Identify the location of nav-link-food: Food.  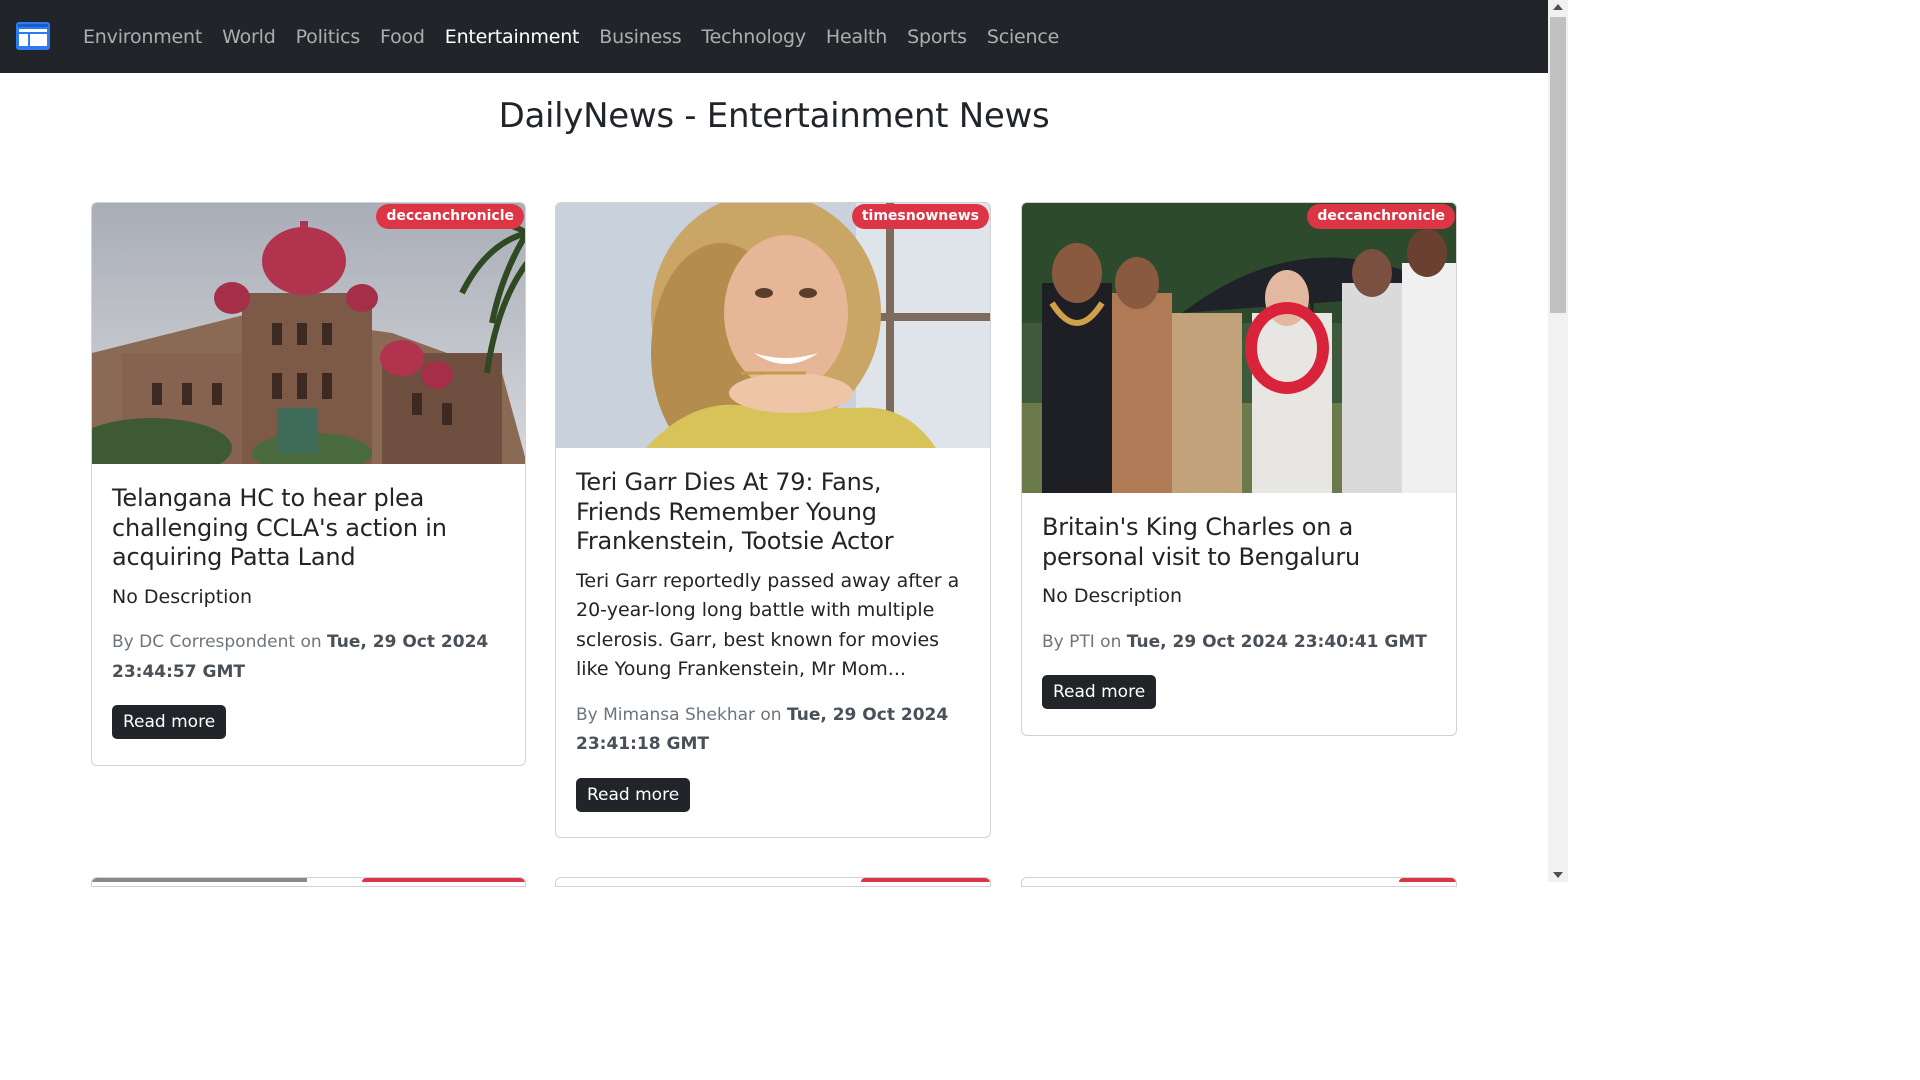
(402, 37).